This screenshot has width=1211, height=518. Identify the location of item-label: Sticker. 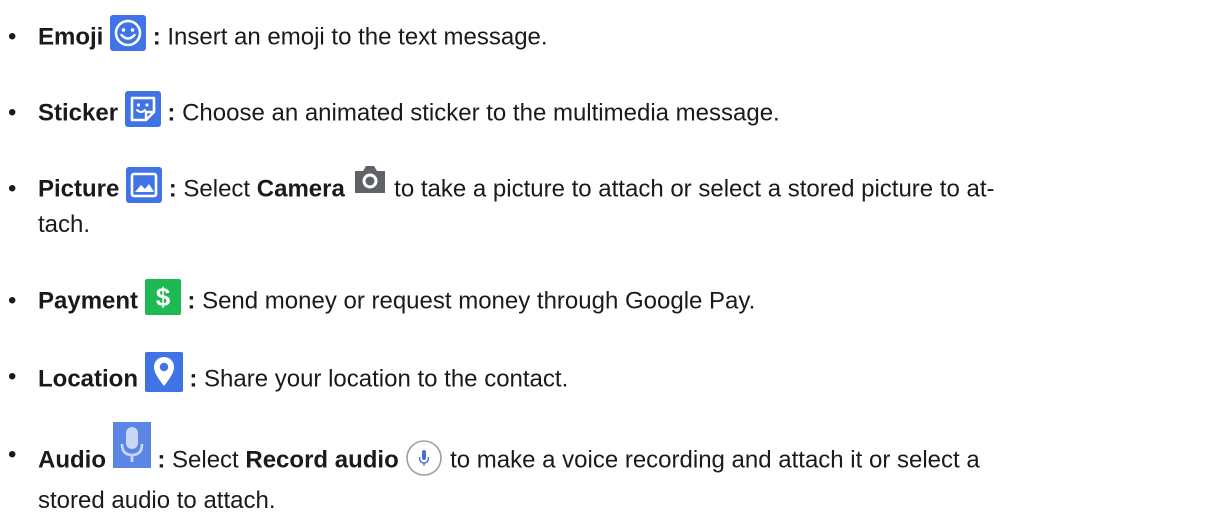
(78, 113).